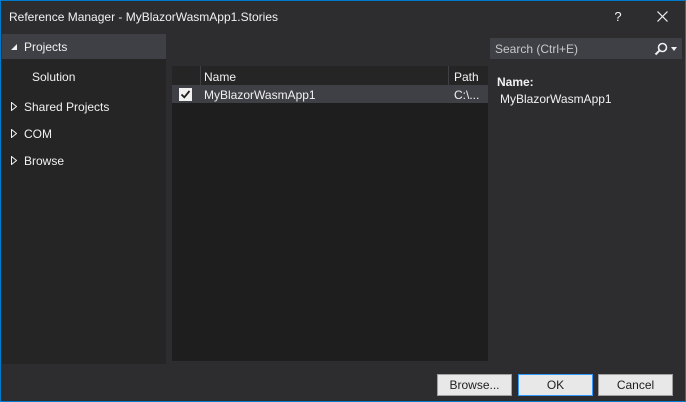  I want to click on search-box, so click(586, 48).